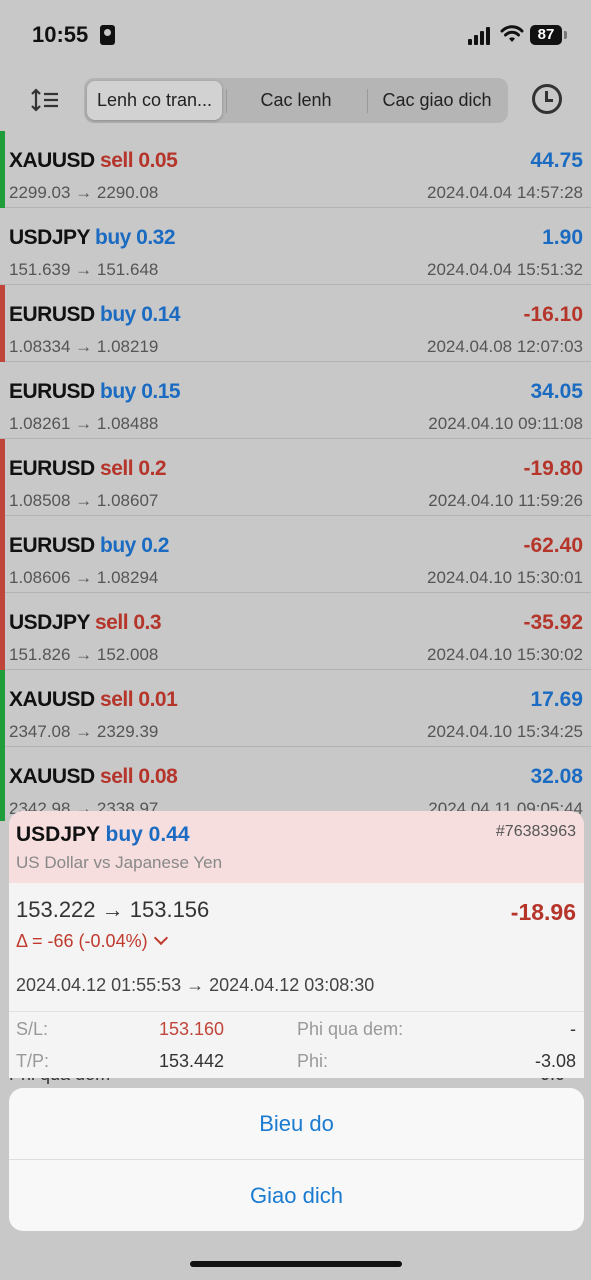  Describe the element at coordinates (95, 314) in the screenshot. I see `trade-symbol: EURUSD buy 0.14` at that location.